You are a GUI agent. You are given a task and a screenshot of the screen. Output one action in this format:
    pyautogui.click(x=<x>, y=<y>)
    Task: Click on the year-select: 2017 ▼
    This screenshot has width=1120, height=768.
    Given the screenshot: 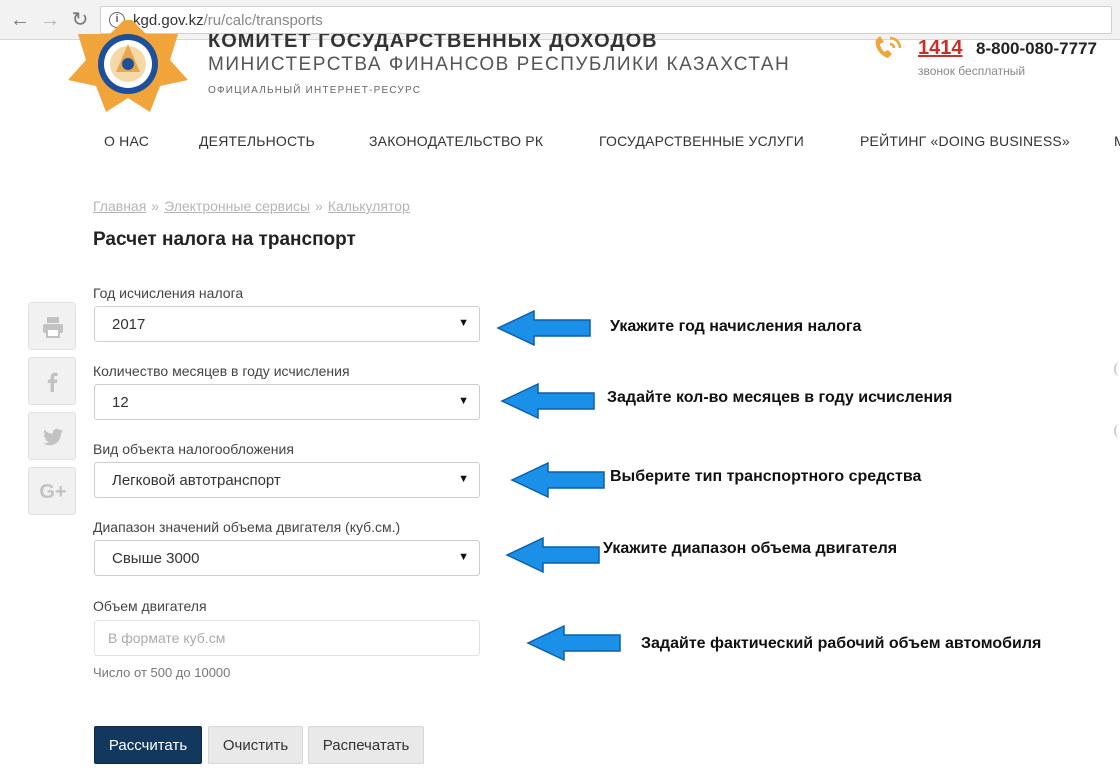 What is the action you would take?
    pyautogui.click(x=287, y=324)
    